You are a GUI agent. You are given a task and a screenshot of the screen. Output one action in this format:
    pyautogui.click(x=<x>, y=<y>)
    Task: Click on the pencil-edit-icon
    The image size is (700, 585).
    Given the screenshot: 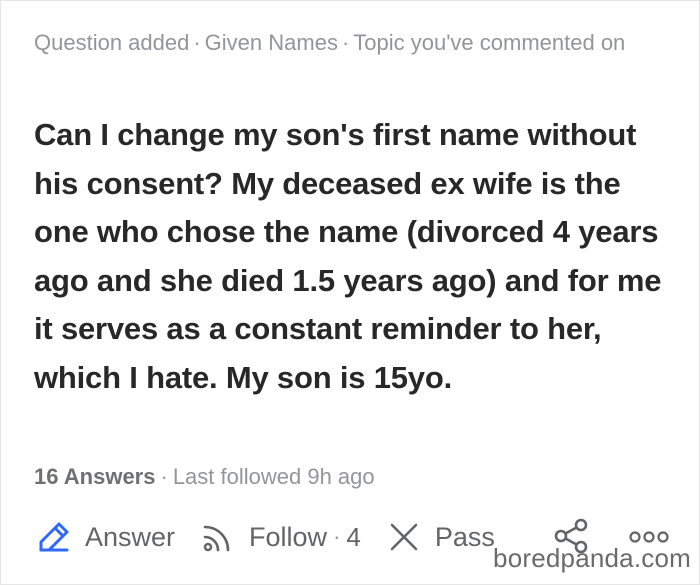 What is the action you would take?
    pyautogui.click(x=54, y=537)
    